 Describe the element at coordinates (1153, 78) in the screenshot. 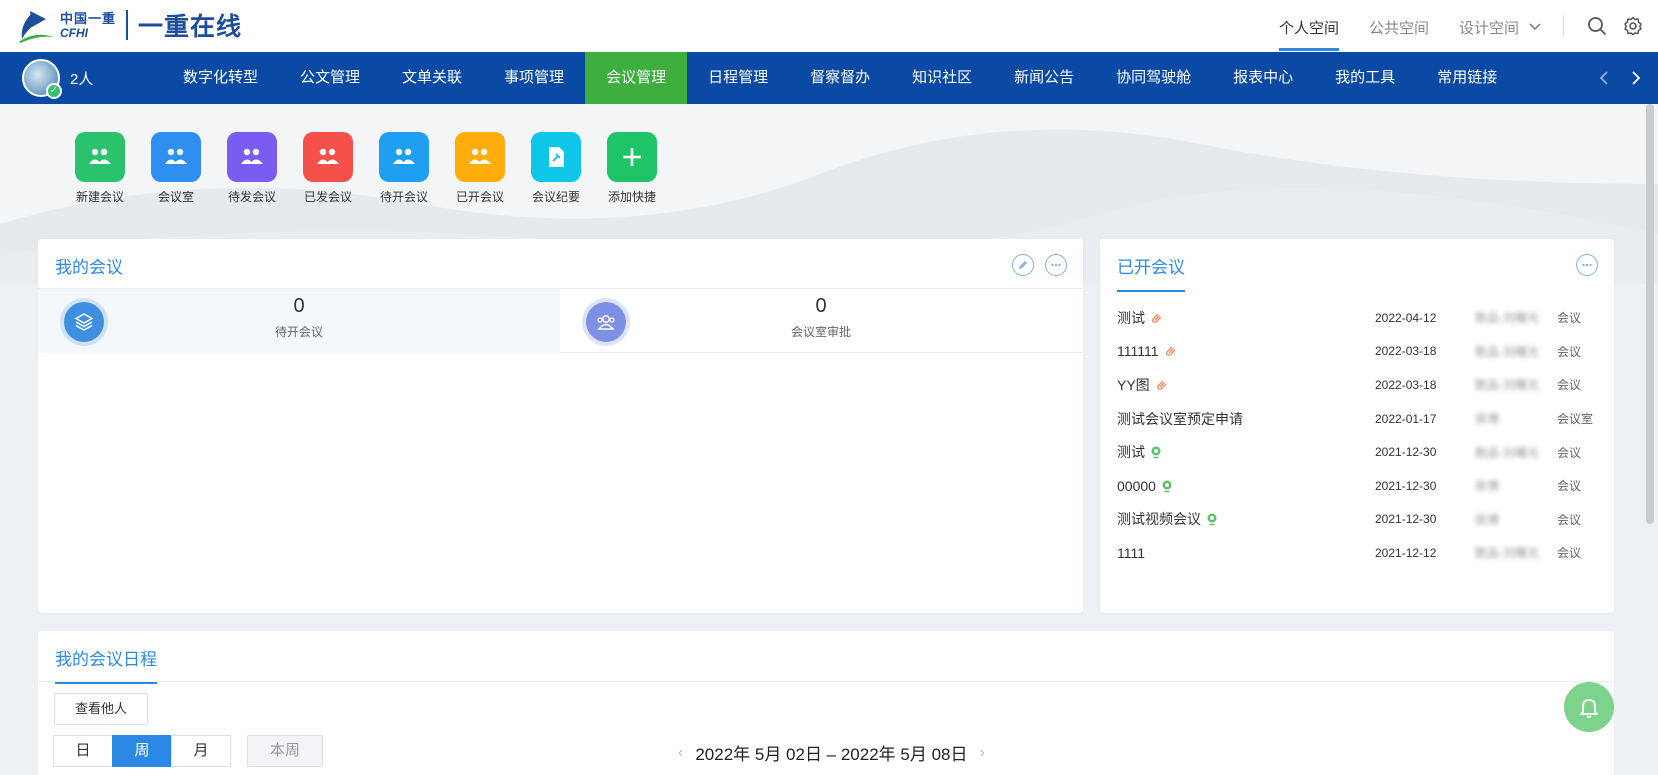

I see `nav-item-cockpit: 协同驾驶舱` at that location.